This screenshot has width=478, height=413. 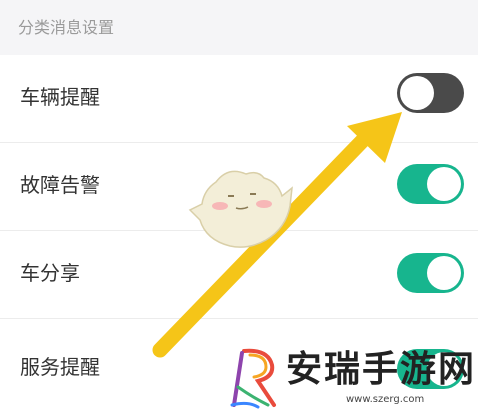 What do you see at coordinates (240, 209) in the screenshot?
I see `mascot-character-icon` at bounding box center [240, 209].